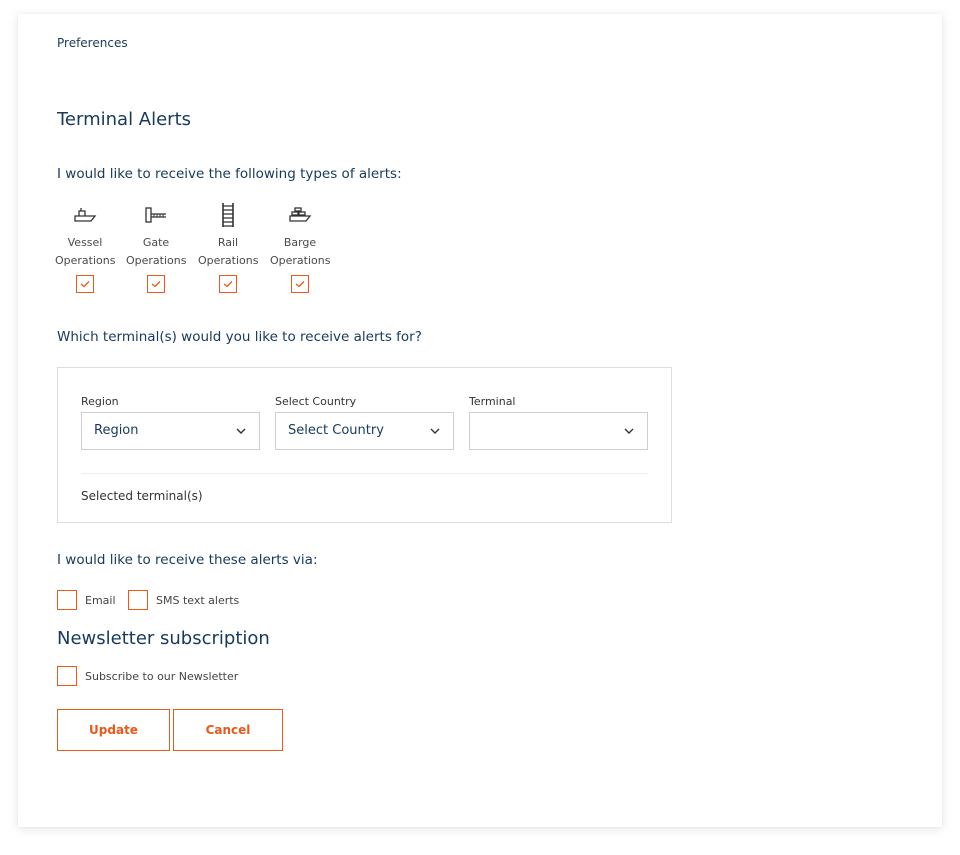 The image size is (960, 855). I want to click on update-button: Update, so click(113, 730).